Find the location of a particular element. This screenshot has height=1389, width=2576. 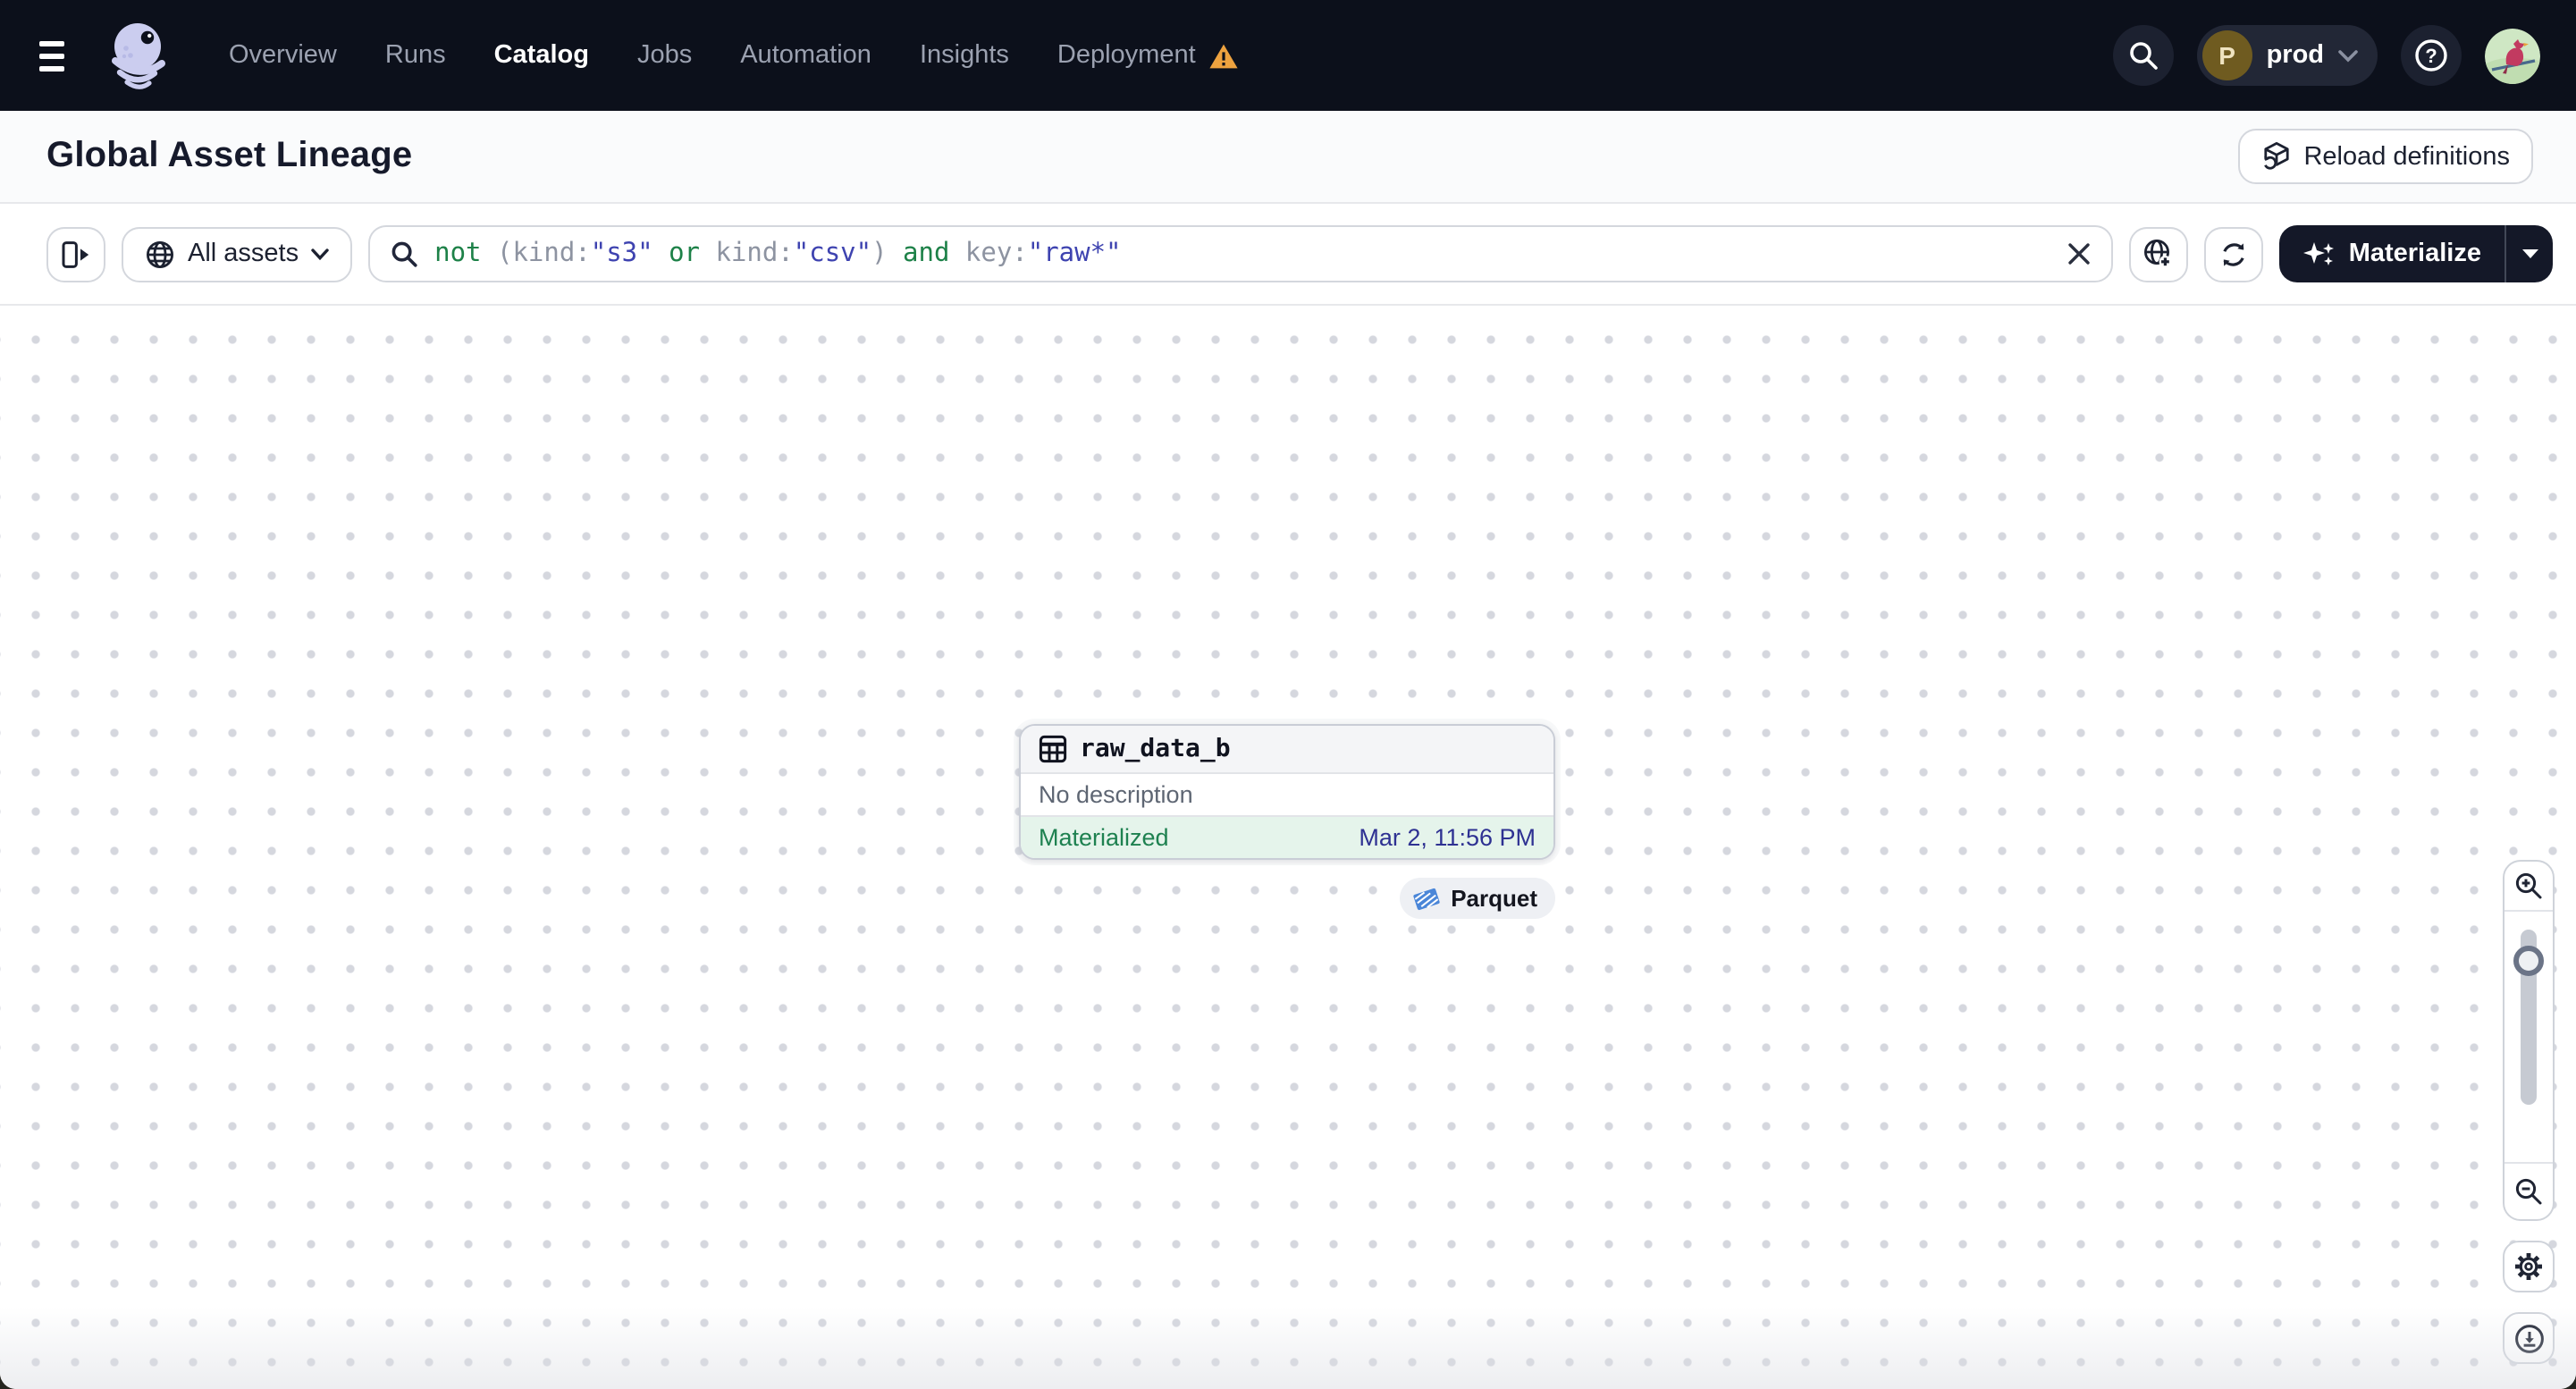

materialize-button: Materialize is located at coordinates (2392, 253).